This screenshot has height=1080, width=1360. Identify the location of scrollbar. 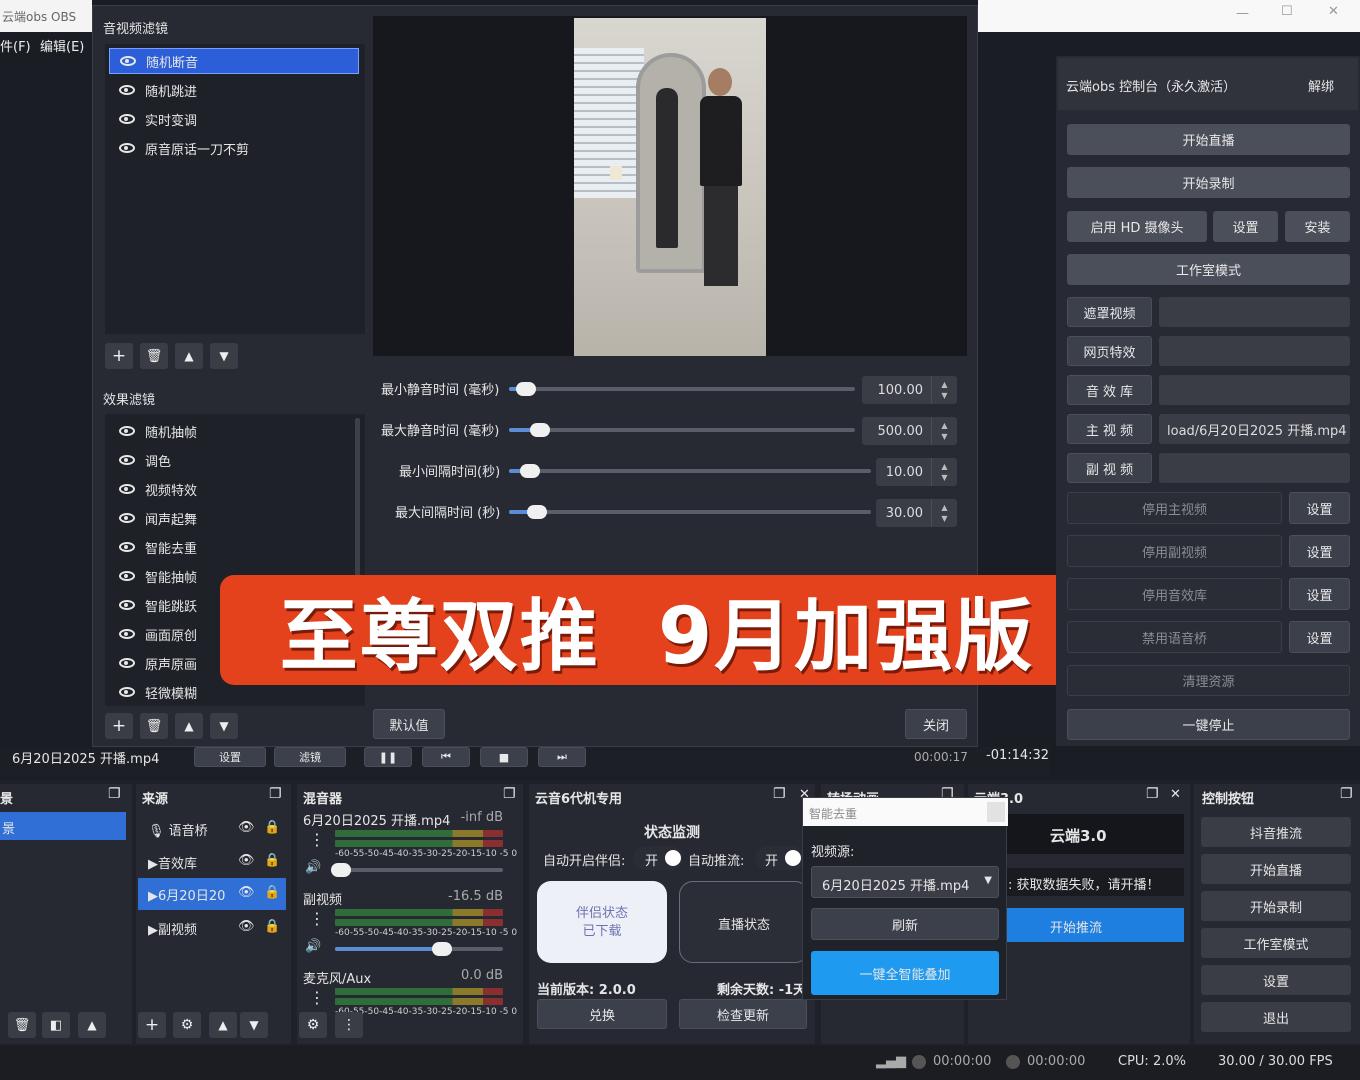
(357, 498).